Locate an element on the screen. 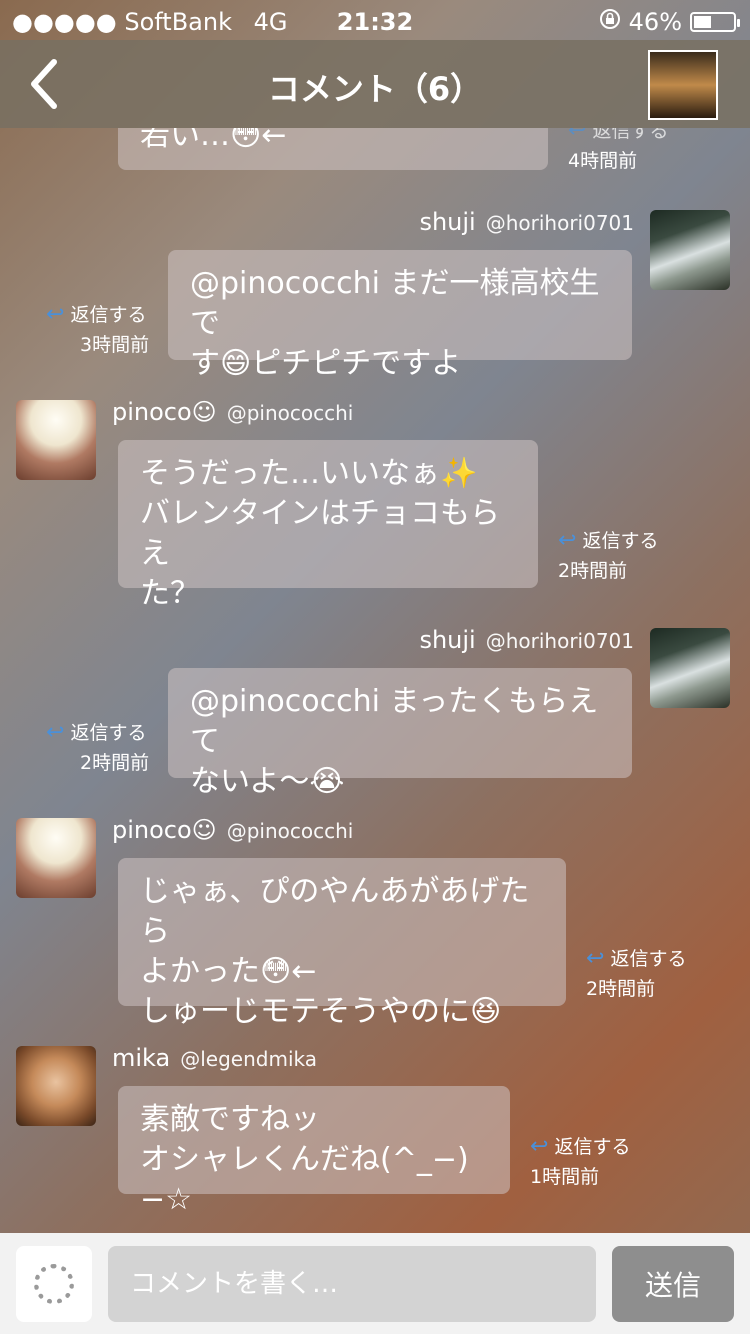 The image size is (750, 1334). status-right: 46% is located at coordinates (669, 22).